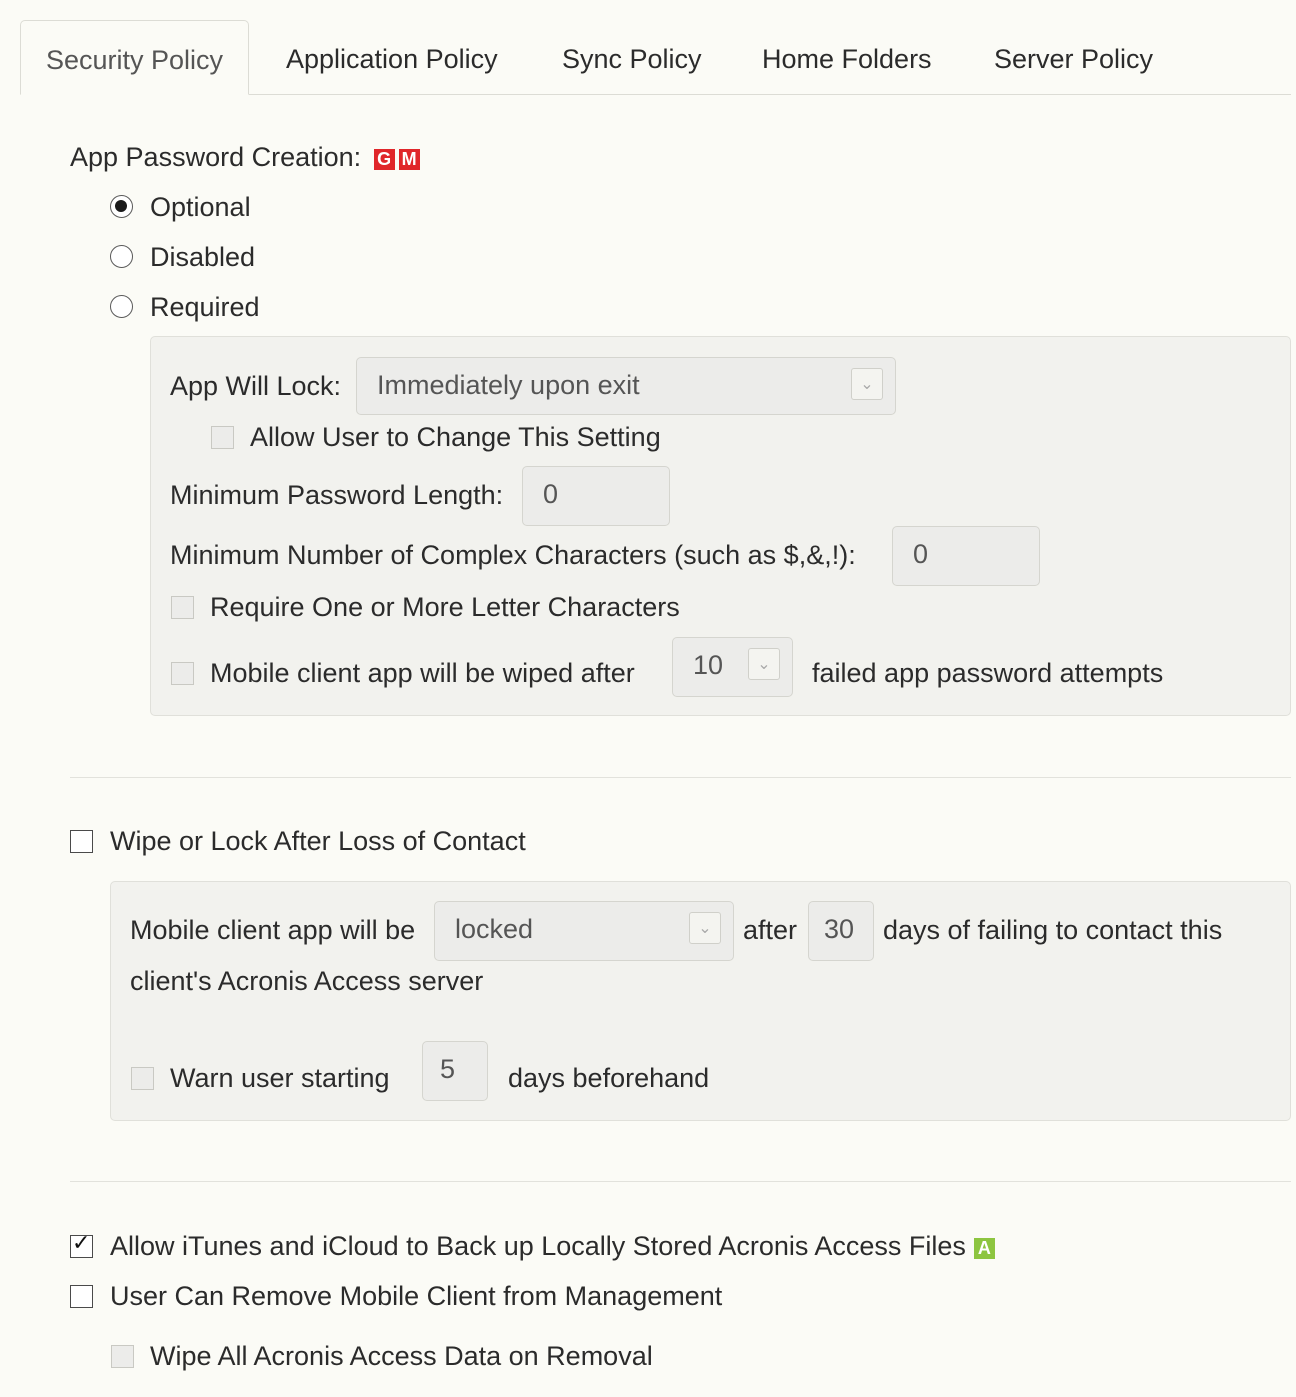 The width and height of the screenshot is (1296, 1397). Describe the element at coordinates (448, 1069) in the screenshot. I see `warn-user-days-value: 5` at that location.